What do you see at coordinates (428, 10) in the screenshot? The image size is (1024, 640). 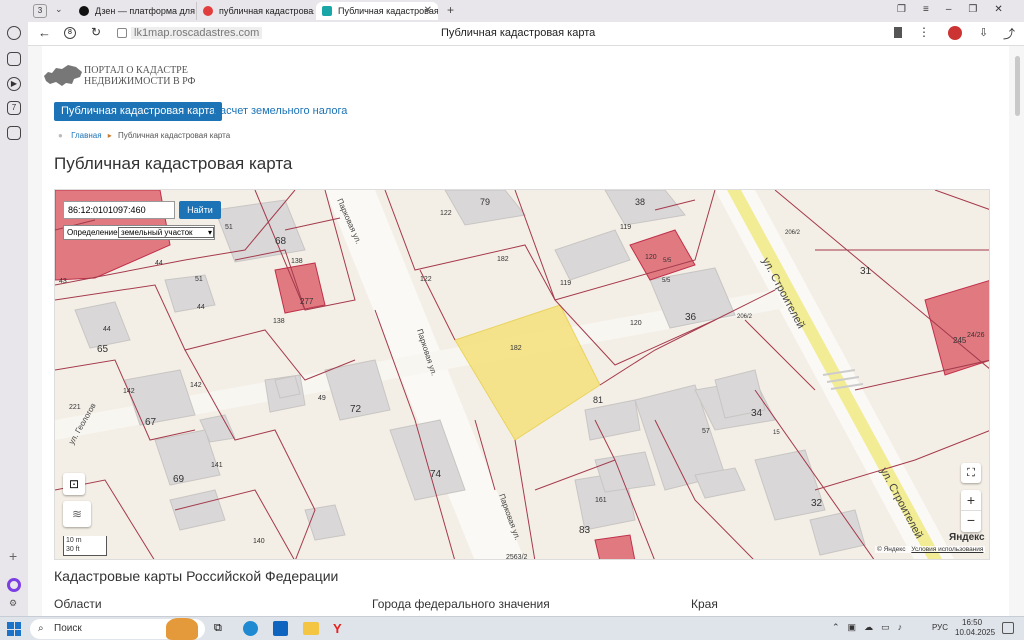 I see `close-tab-icon: ✕` at bounding box center [428, 10].